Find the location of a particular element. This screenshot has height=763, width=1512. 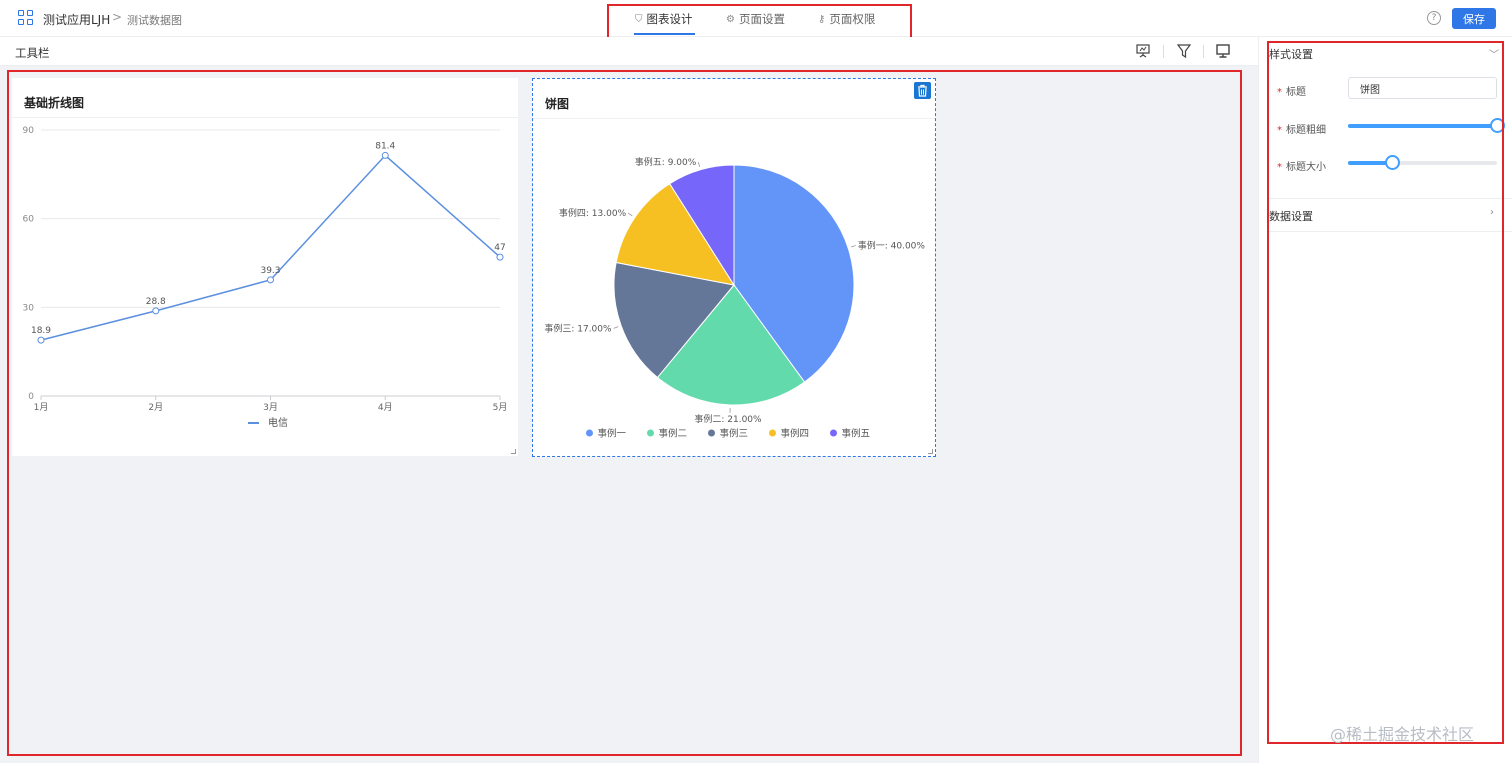

delete-card-button is located at coordinates (922, 90).